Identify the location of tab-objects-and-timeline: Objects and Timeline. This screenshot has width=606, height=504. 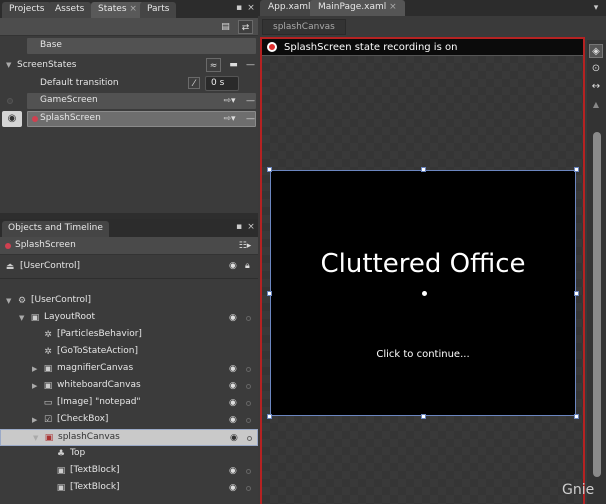
(55, 229).